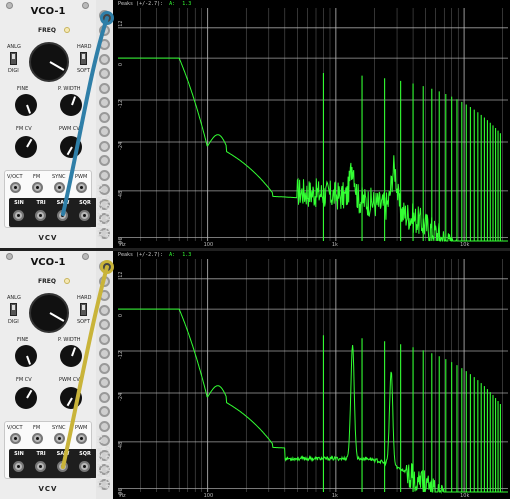 The width and height of the screenshot is (510, 499). Describe the element at coordinates (63, 454) in the screenshot. I see `saw-label: SAW` at that location.